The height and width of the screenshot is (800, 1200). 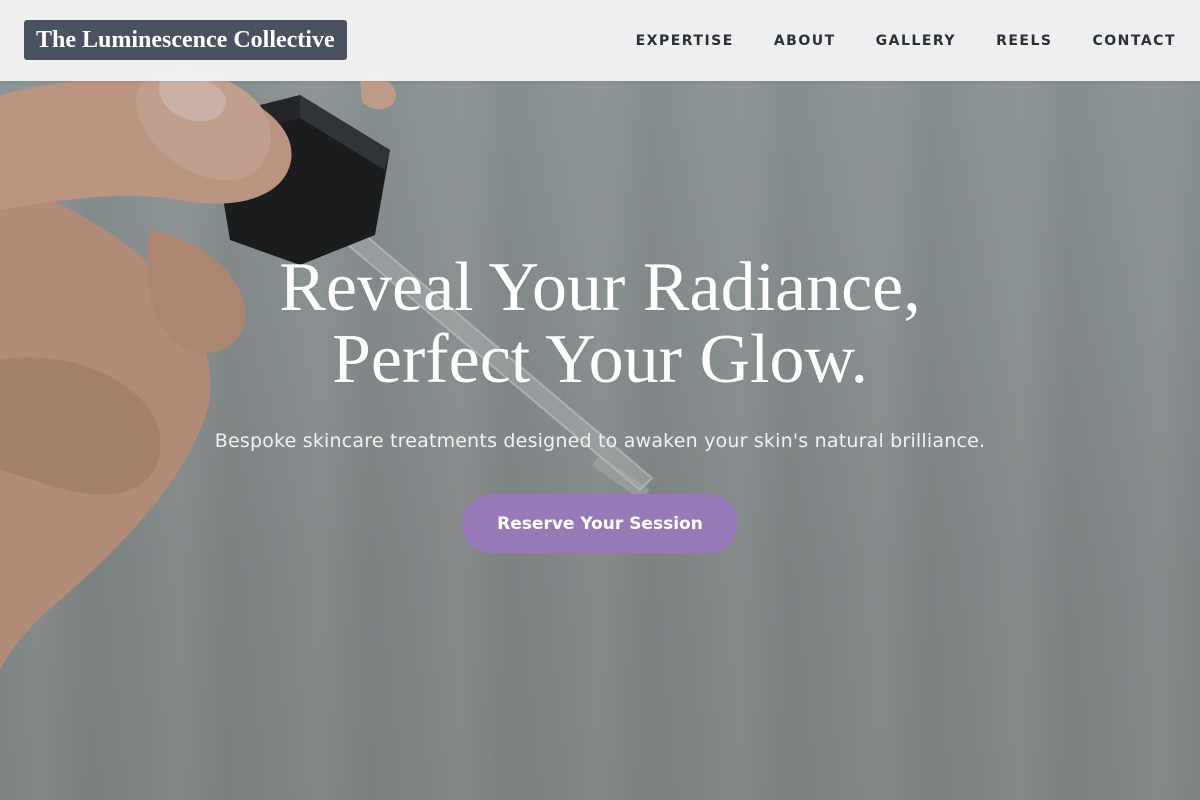 I want to click on nav-item-gallery: GALLERY, so click(x=916, y=41).